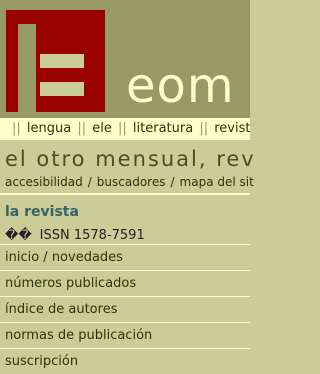  What do you see at coordinates (125, 361) in the screenshot?
I see `menu-item-suscripcion: suscripción` at bounding box center [125, 361].